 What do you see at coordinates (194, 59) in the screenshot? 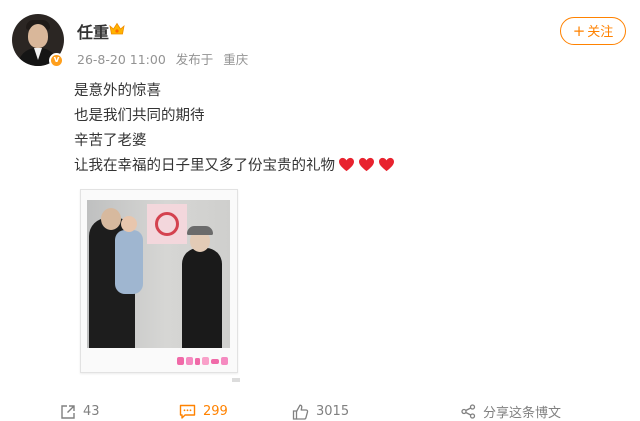
I see `location-prefix: 发布于` at bounding box center [194, 59].